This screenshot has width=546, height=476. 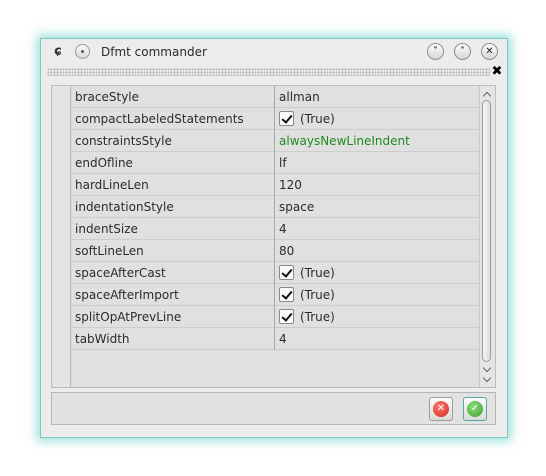 What do you see at coordinates (286, 251) in the screenshot?
I see `property-value: 80` at bounding box center [286, 251].